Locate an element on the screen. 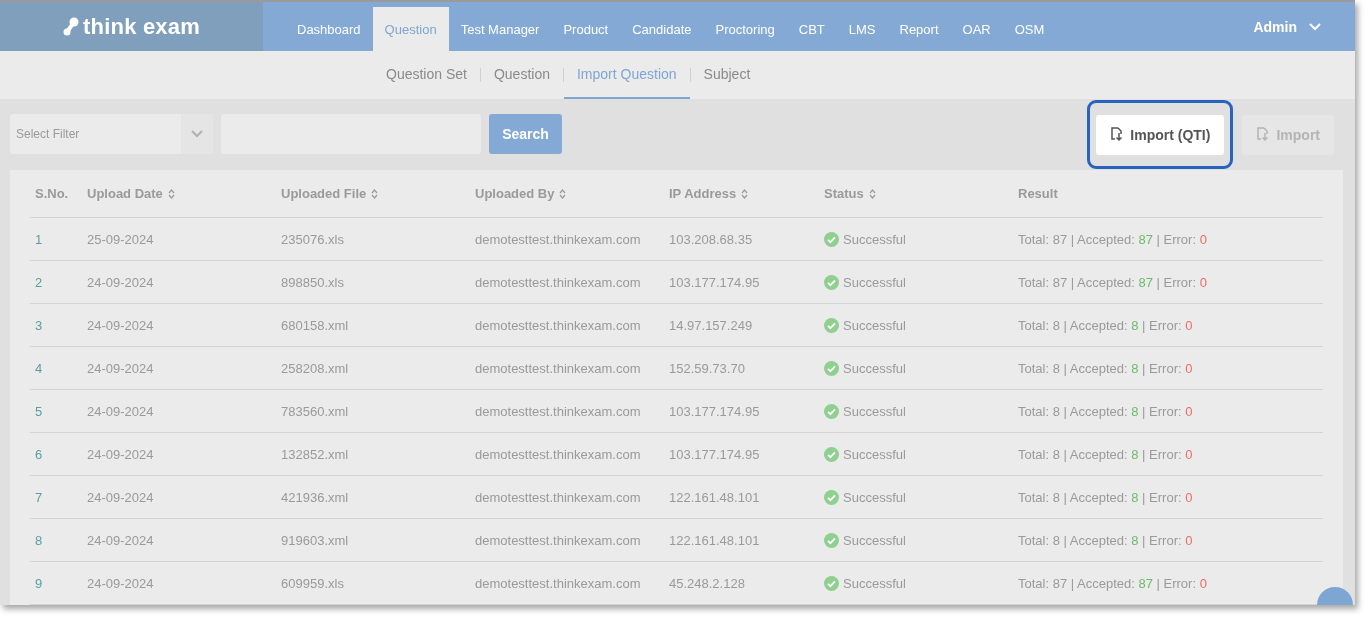  table-cell-text: 45.248.2.128 is located at coordinates (707, 583).